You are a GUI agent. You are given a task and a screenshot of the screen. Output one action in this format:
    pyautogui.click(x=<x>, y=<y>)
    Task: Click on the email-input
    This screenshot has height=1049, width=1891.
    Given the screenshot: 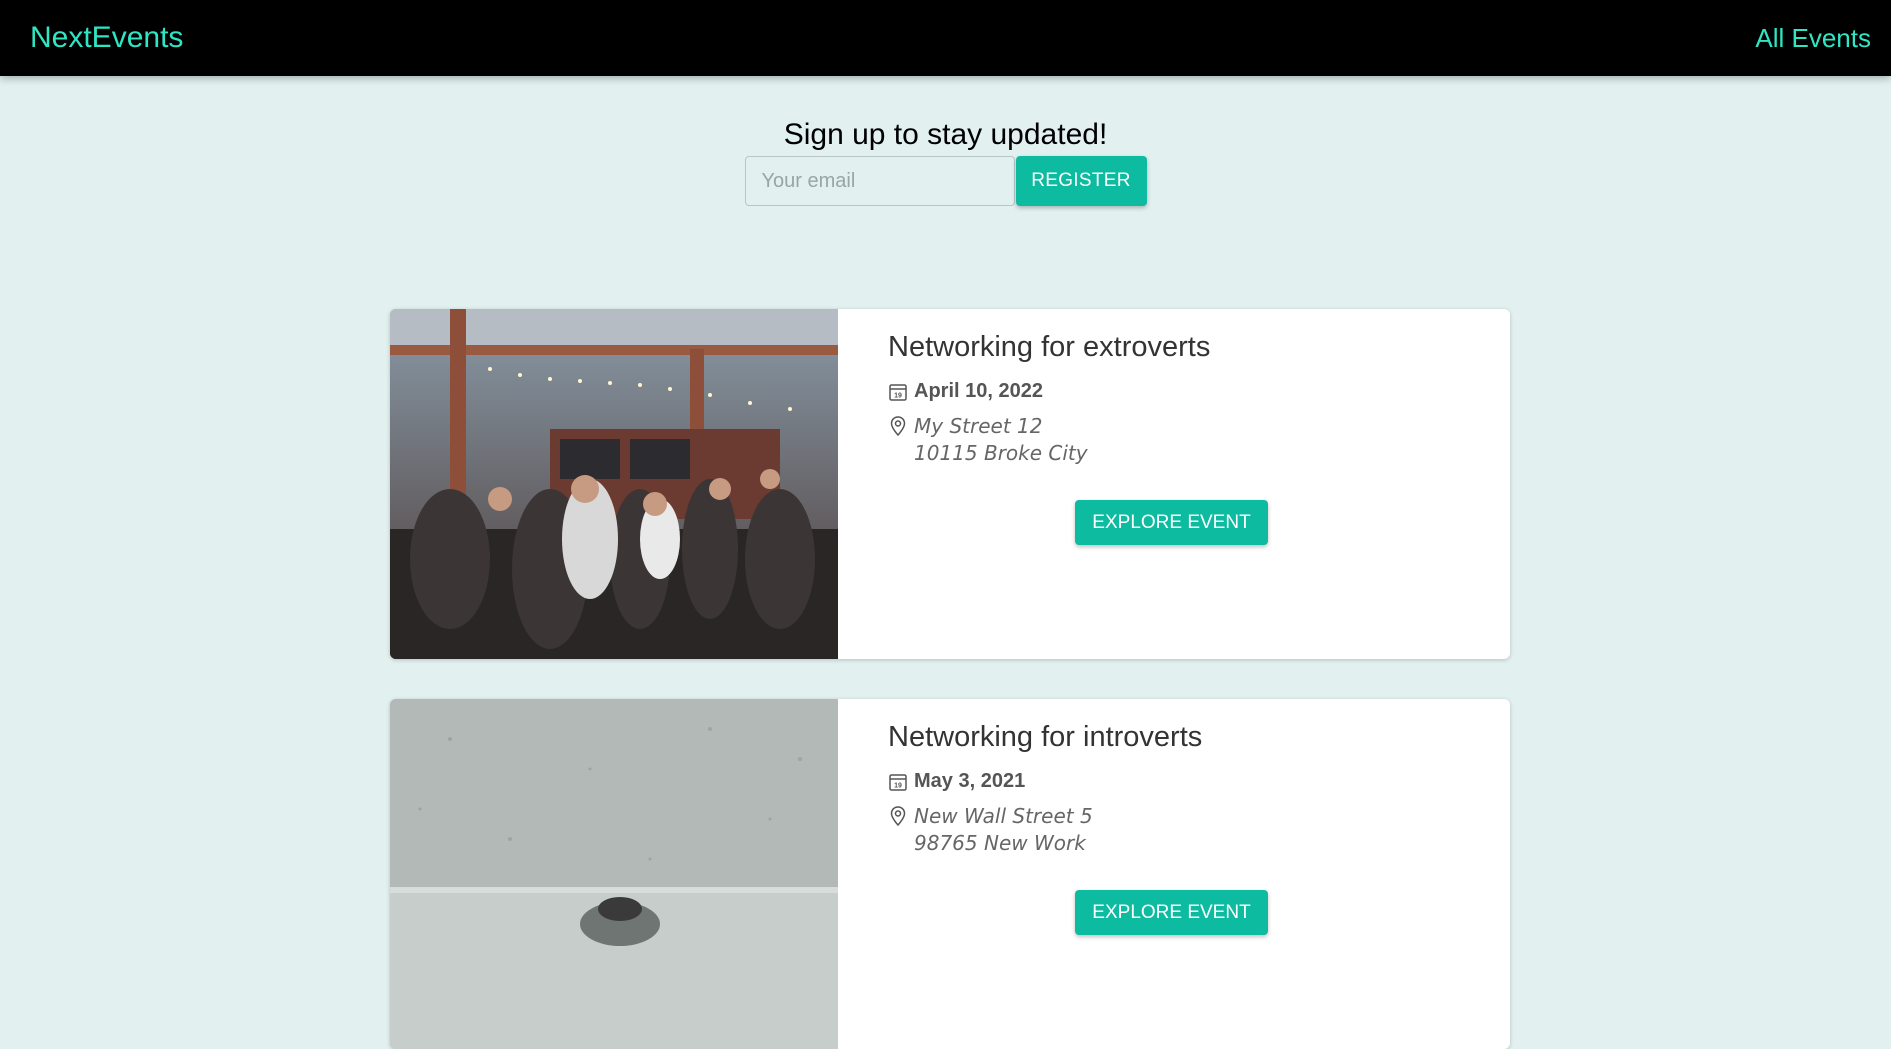 What is the action you would take?
    pyautogui.click(x=879, y=181)
    